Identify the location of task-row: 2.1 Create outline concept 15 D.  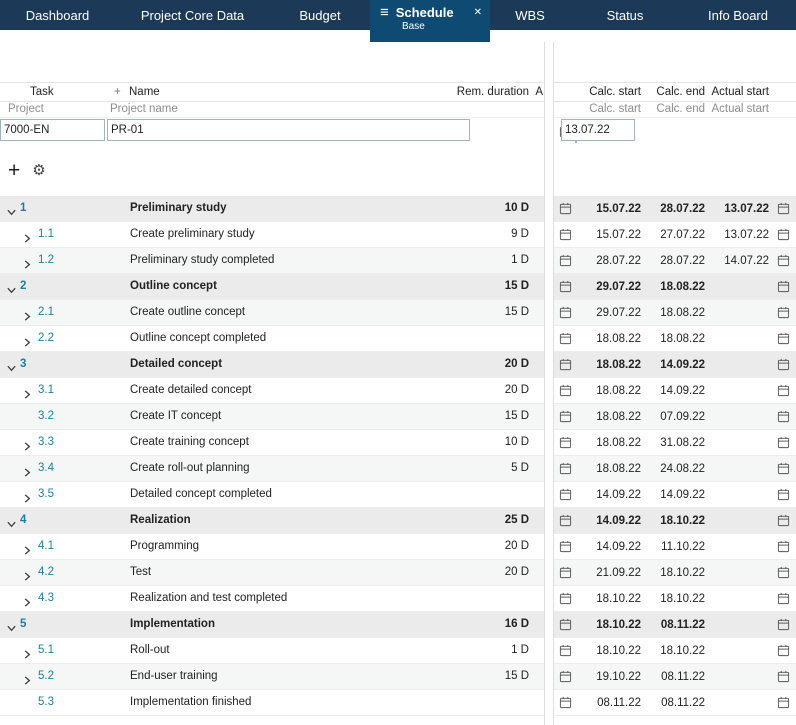
(272, 313).